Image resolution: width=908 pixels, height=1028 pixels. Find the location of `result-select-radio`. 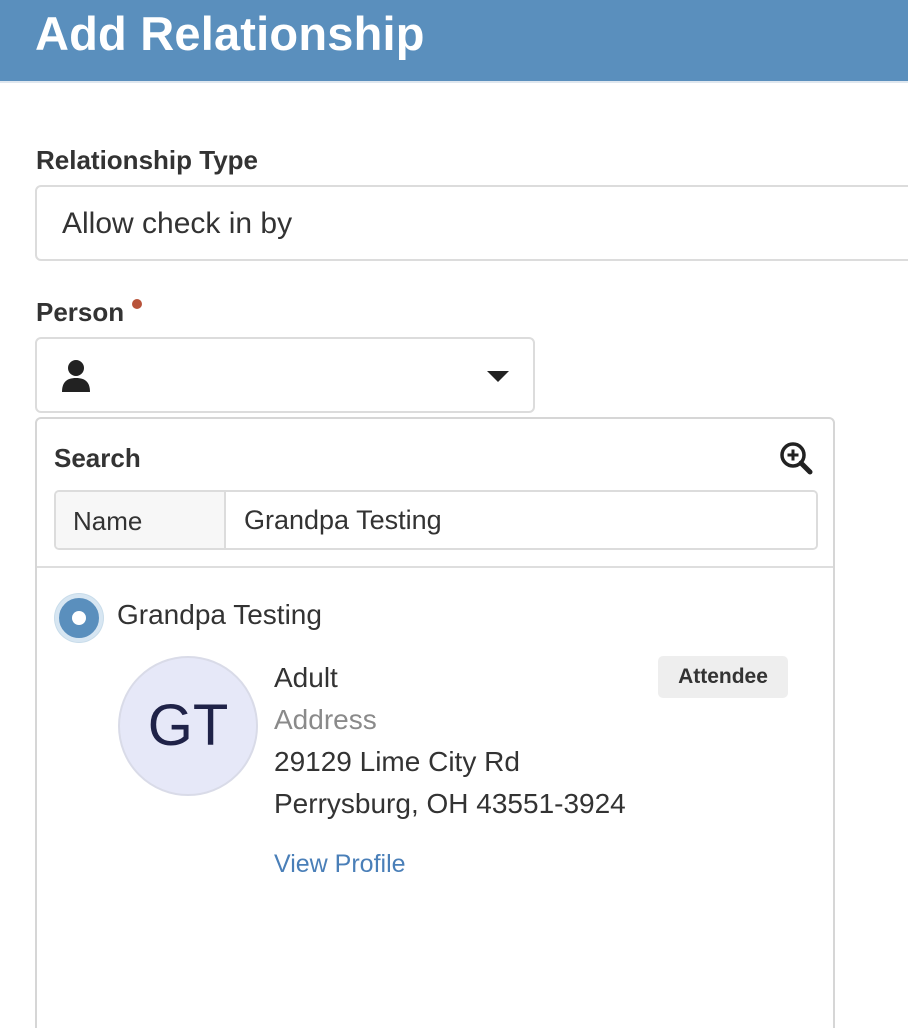

result-select-radio is located at coordinates (79, 618).